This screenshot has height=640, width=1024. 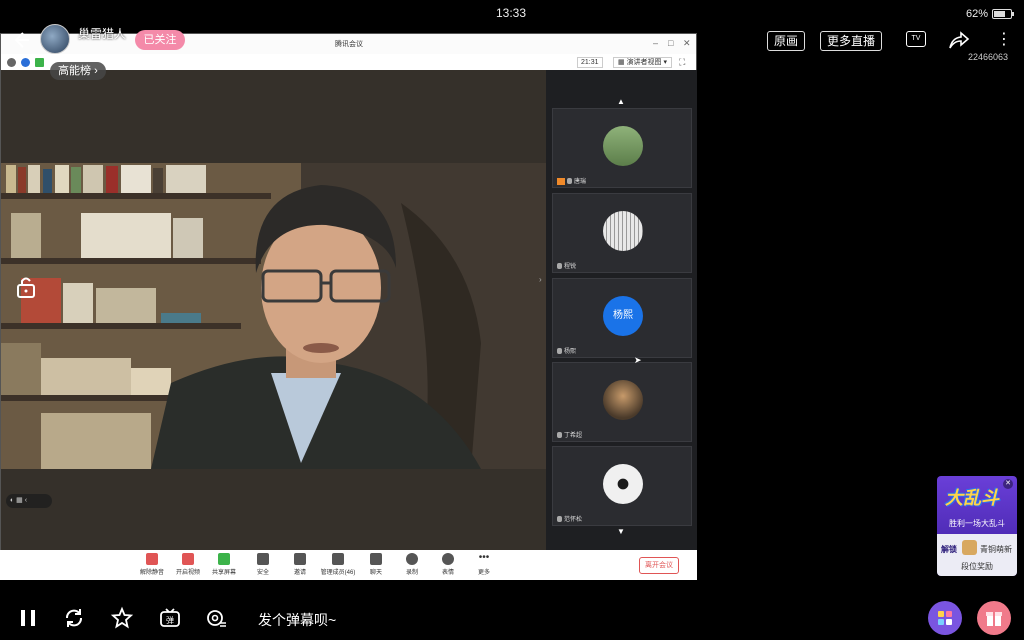 I want to click on game-ad-card: 大乱斗 ✕ 胜利一场大乱斗 解锁 青铜萌新 段位奖励, so click(x=977, y=526).